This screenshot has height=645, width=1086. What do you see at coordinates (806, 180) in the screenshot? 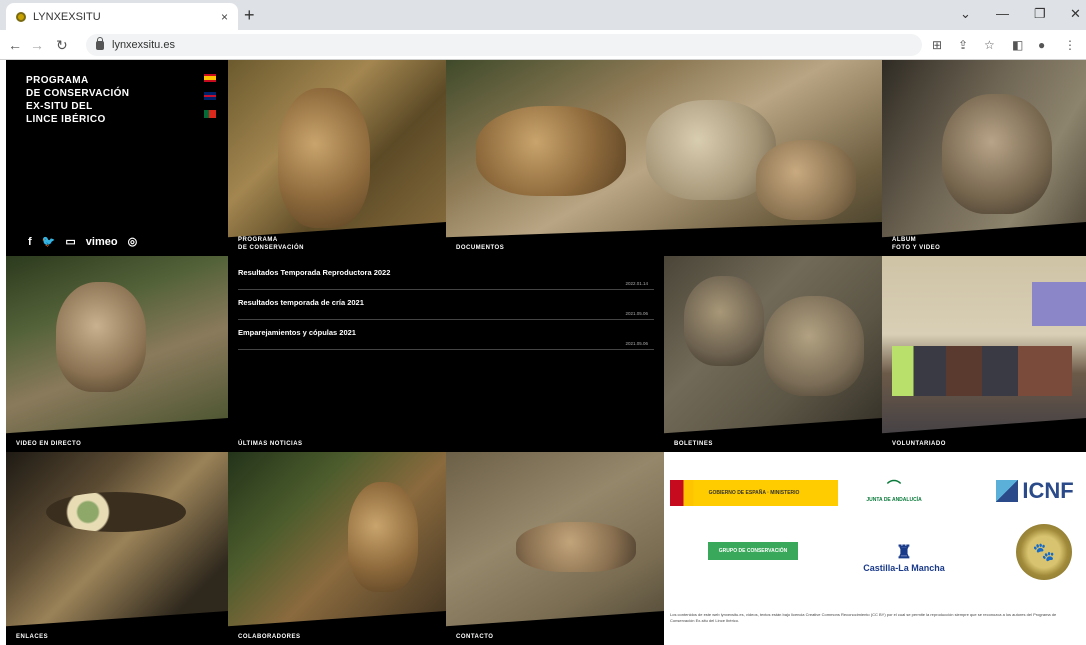
I see `rabbit-image` at bounding box center [806, 180].